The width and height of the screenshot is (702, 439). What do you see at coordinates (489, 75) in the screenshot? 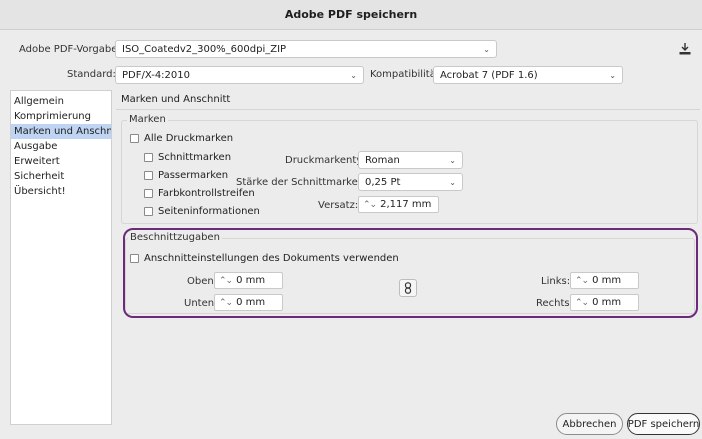
I see `compat-value: Acrobat 7 (PDF 1.6)` at bounding box center [489, 75].